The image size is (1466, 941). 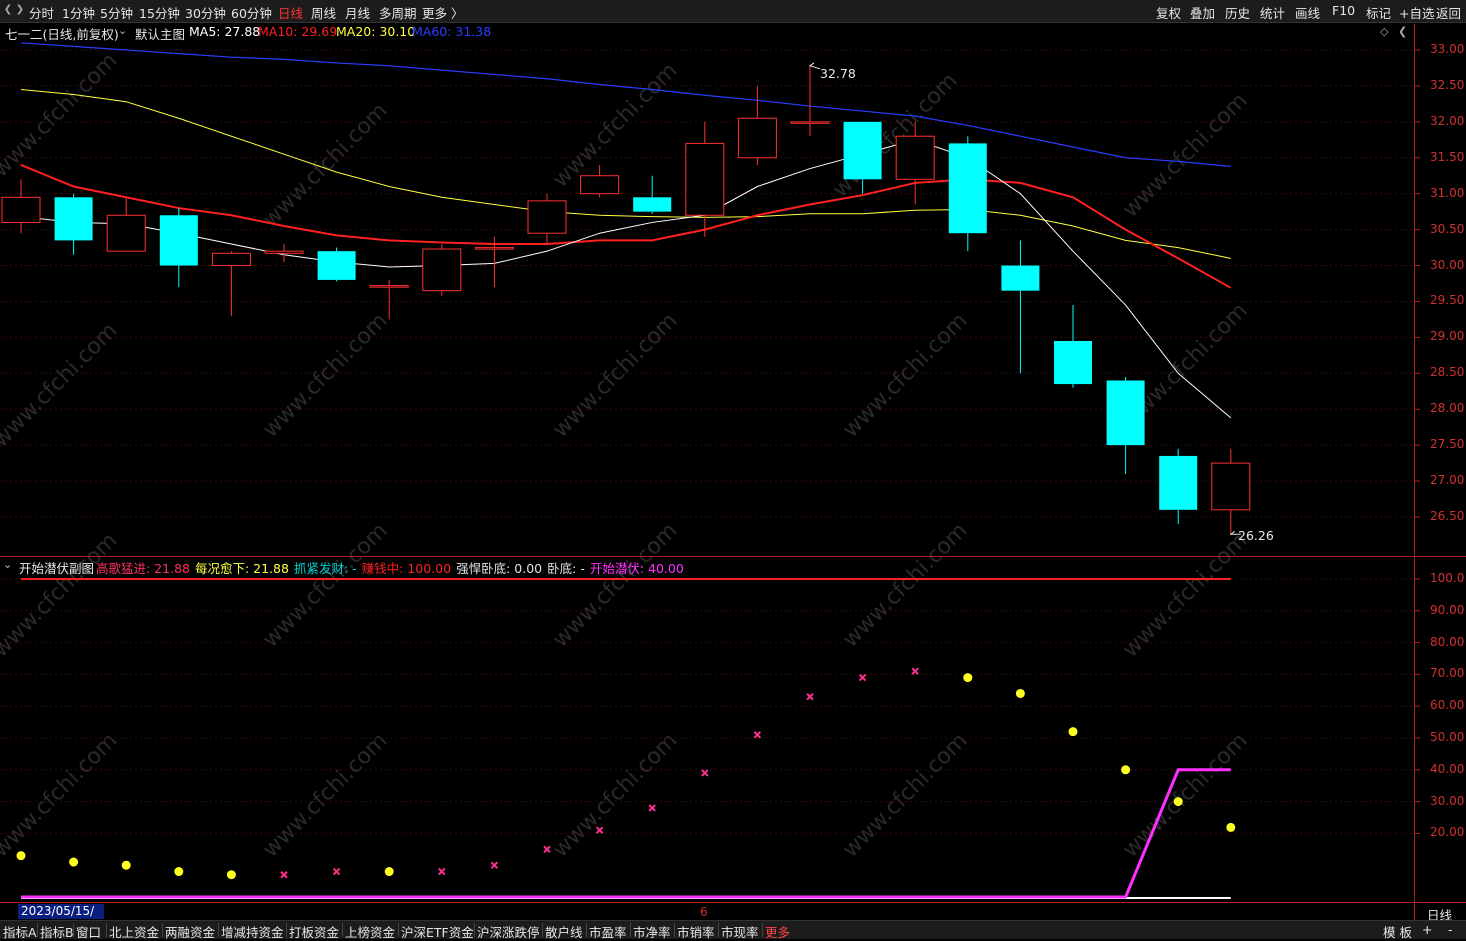 What do you see at coordinates (252, 931) in the screenshot?
I see `bottom-tab: 增减持资金` at bounding box center [252, 931].